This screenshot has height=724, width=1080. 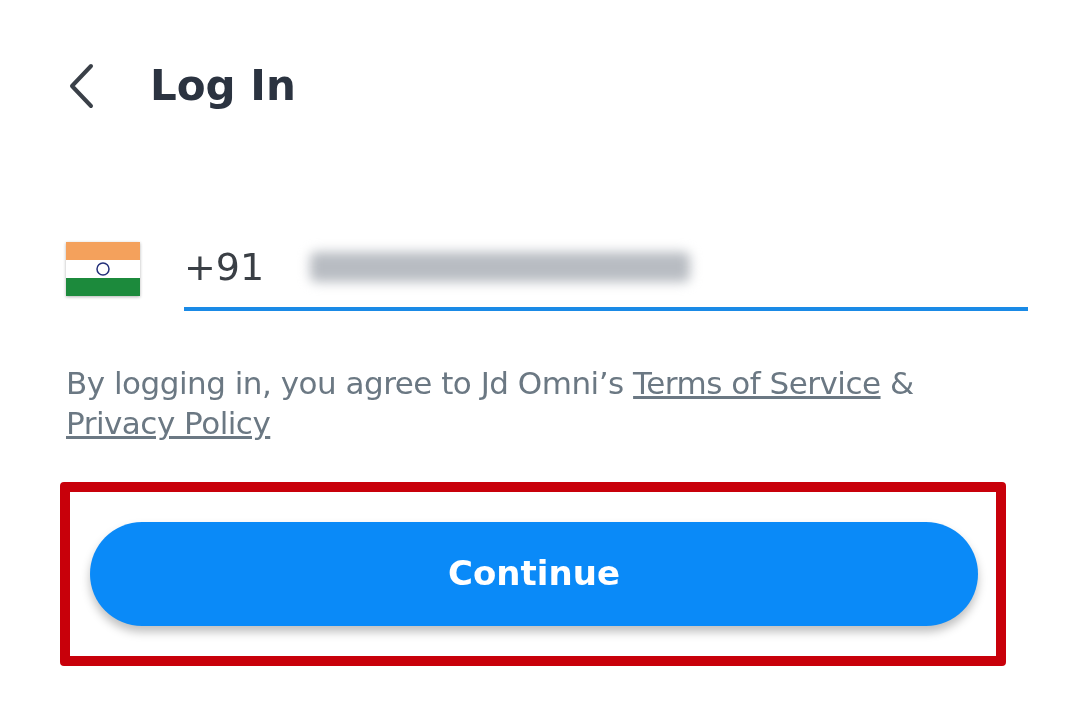 What do you see at coordinates (224, 267) in the screenshot?
I see `country-code: +91` at bounding box center [224, 267].